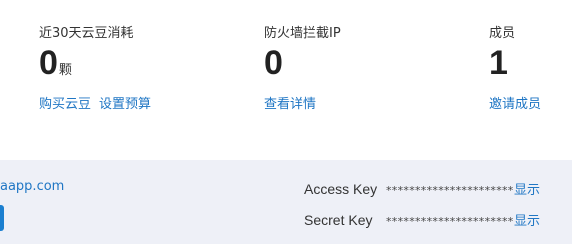 This screenshot has height=244, width=572. I want to click on stat-label: 防火墙拦截IP, so click(302, 33).